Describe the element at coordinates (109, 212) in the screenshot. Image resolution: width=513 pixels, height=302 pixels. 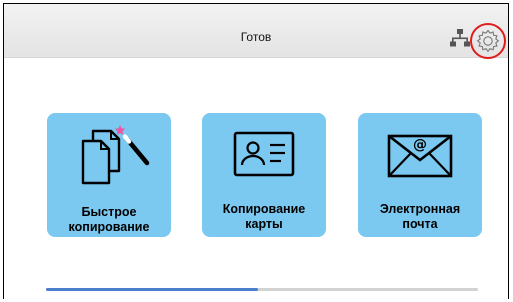
I see `quick-copy-label-line1: Быстрое` at that location.